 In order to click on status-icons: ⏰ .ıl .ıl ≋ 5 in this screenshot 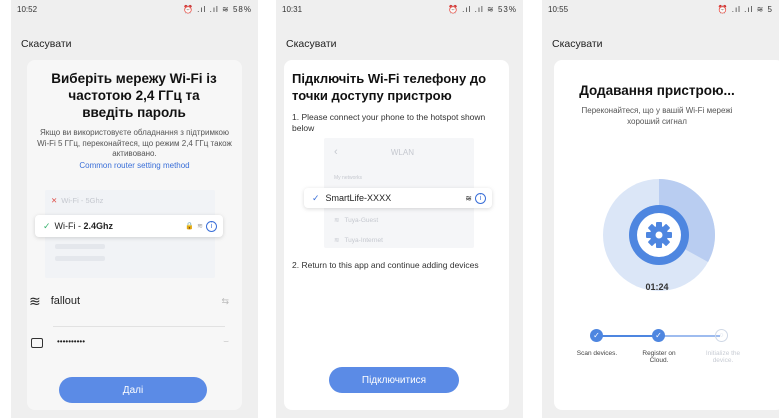, I will do `click(745, 9)`.